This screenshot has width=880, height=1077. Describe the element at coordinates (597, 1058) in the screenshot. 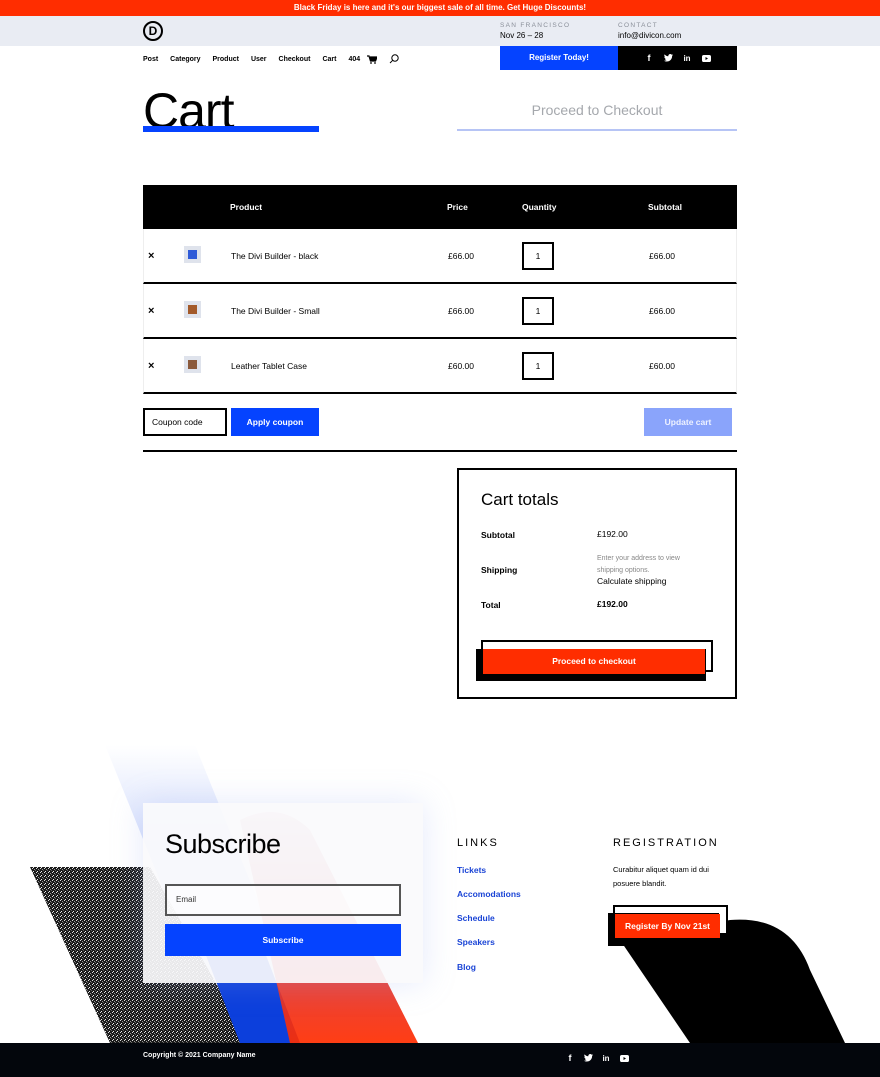

I see `footer-social-links: f in` at that location.